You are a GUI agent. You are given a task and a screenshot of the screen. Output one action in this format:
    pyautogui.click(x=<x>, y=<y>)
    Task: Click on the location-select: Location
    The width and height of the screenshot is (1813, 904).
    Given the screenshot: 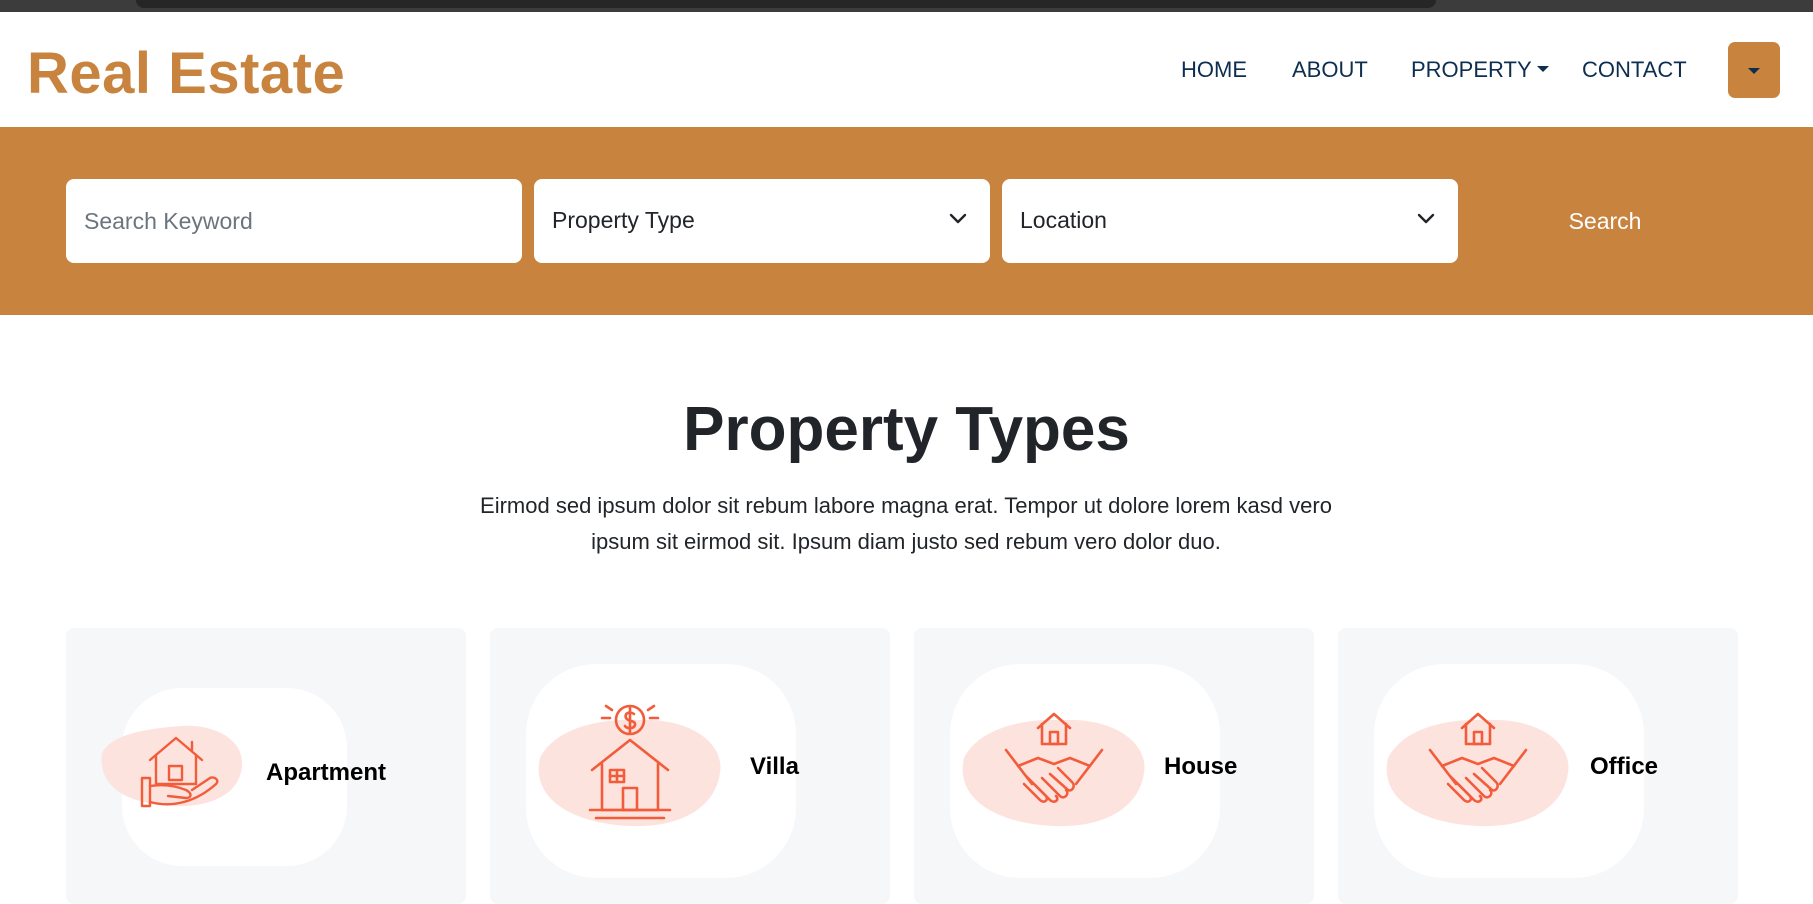 What is the action you would take?
    pyautogui.click(x=1230, y=221)
    